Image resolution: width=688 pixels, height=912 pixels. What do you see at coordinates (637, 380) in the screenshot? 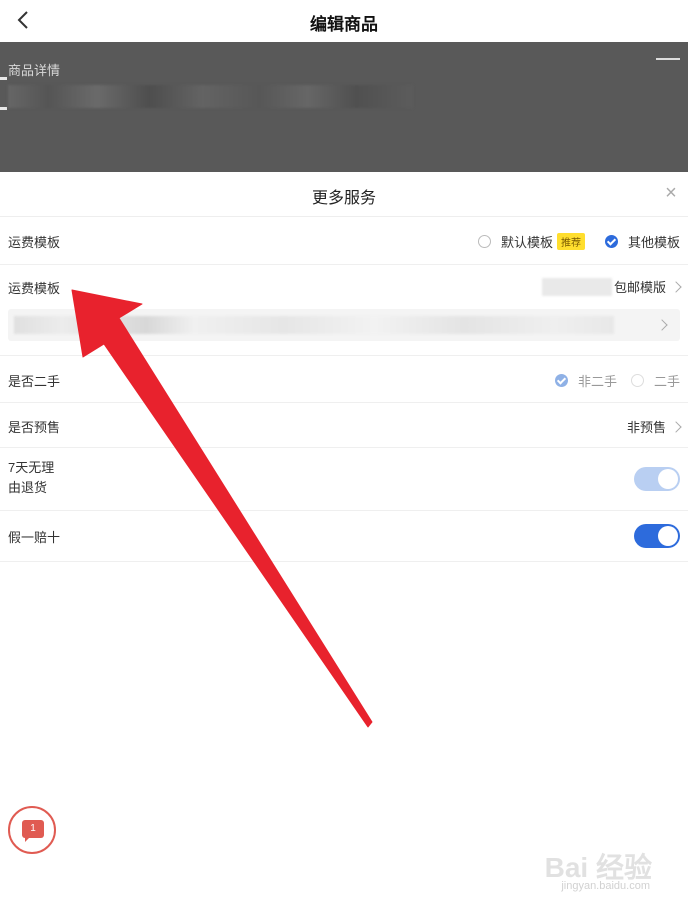
I see `second-hand-radio` at bounding box center [637, 380].